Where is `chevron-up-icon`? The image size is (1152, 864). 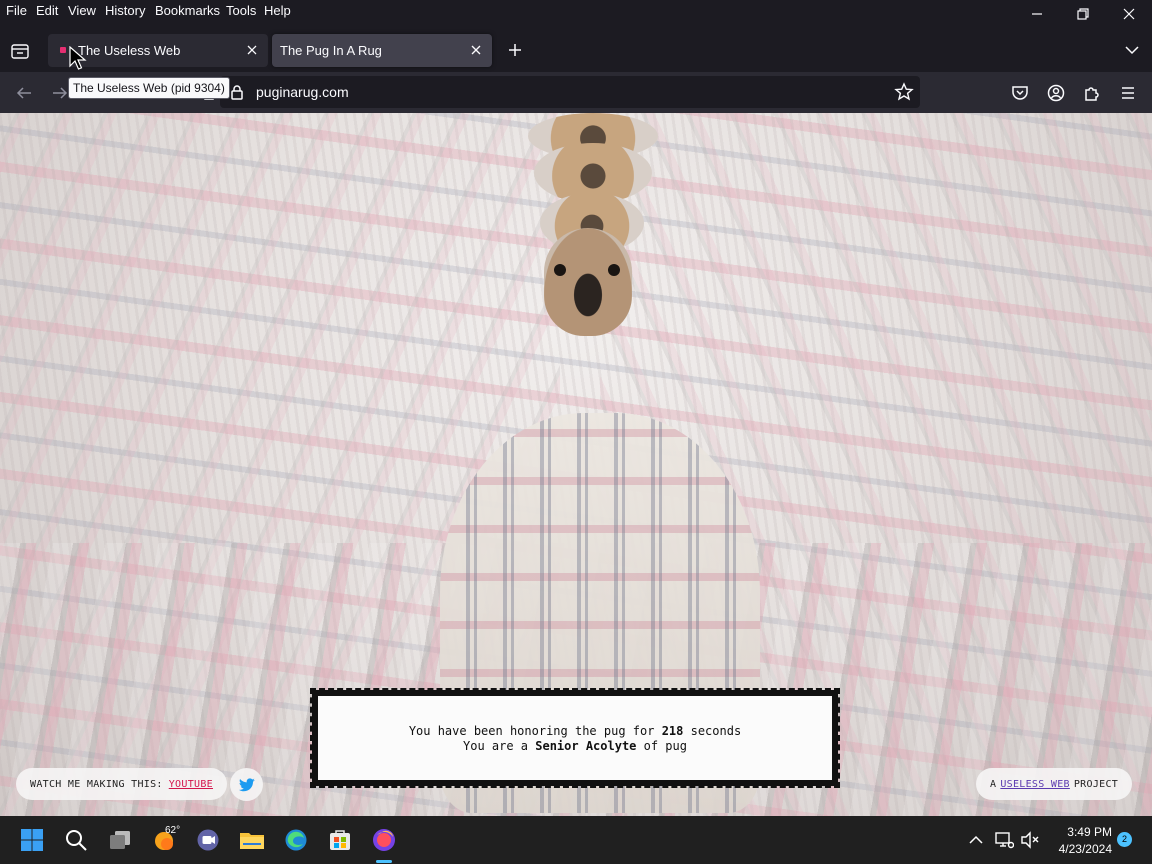 chevron-up-icon is located at coordinates (976, 839).